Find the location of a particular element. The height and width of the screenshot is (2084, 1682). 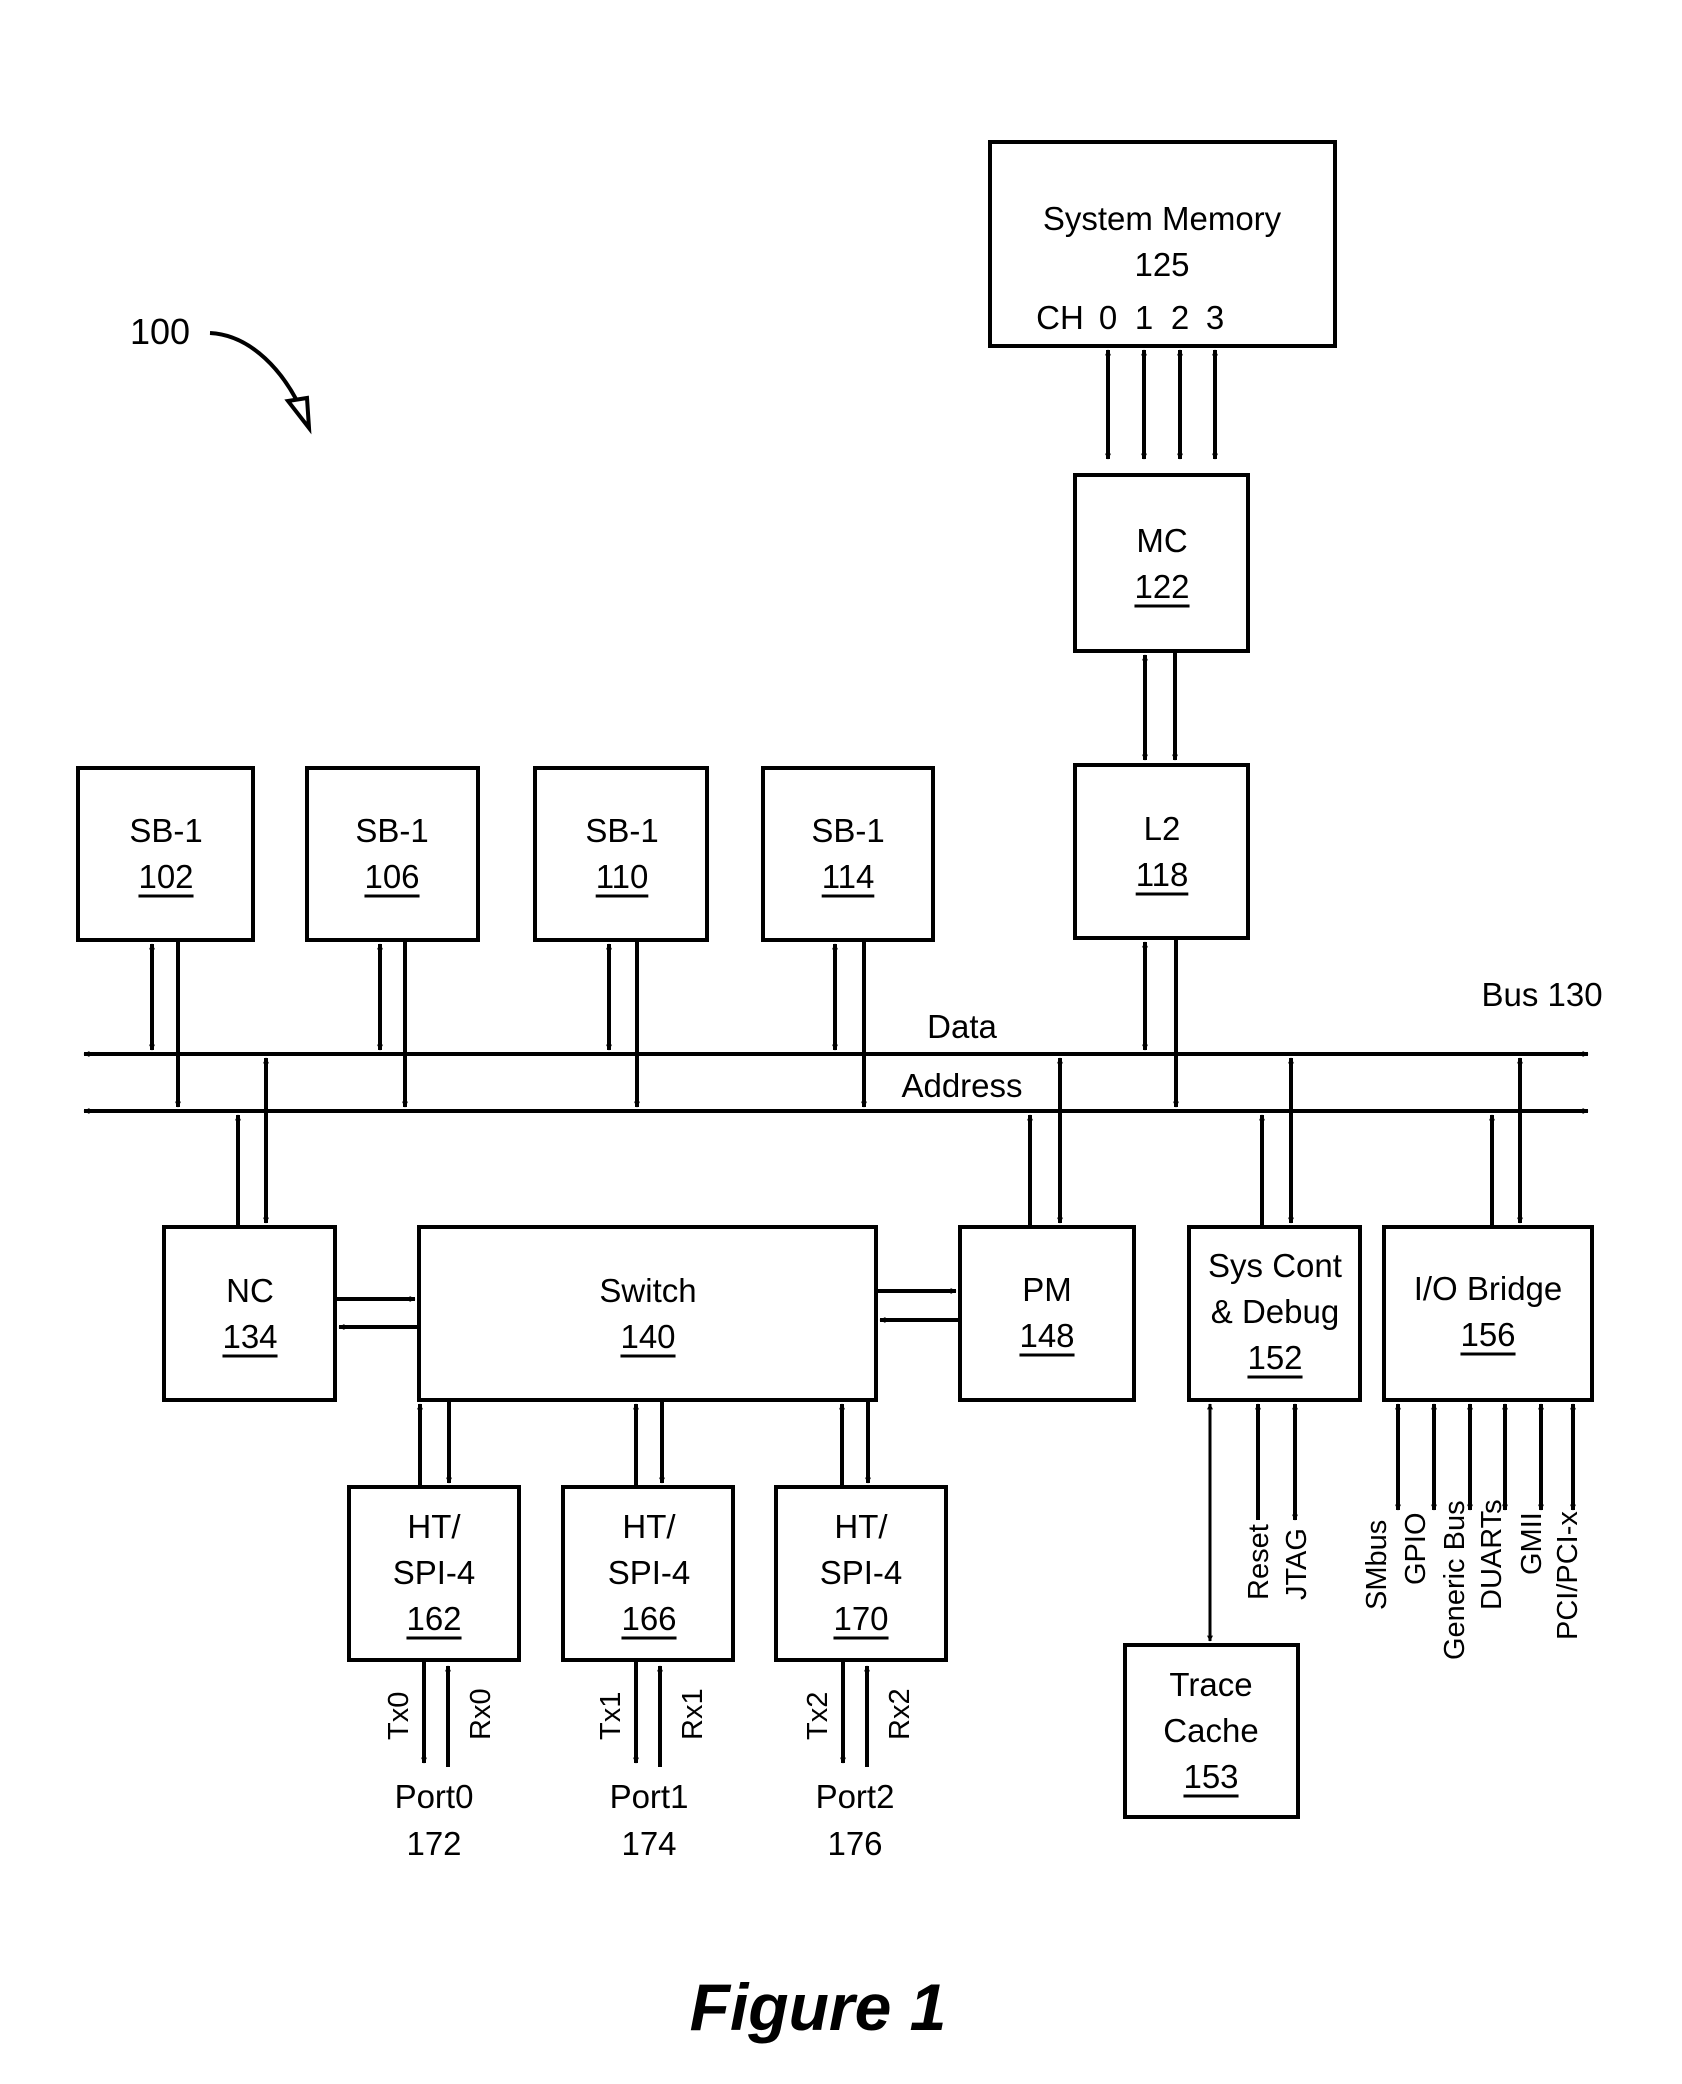

pci-pcix-label: PCI/PCI-x is located at coordinates (1568, 1575).